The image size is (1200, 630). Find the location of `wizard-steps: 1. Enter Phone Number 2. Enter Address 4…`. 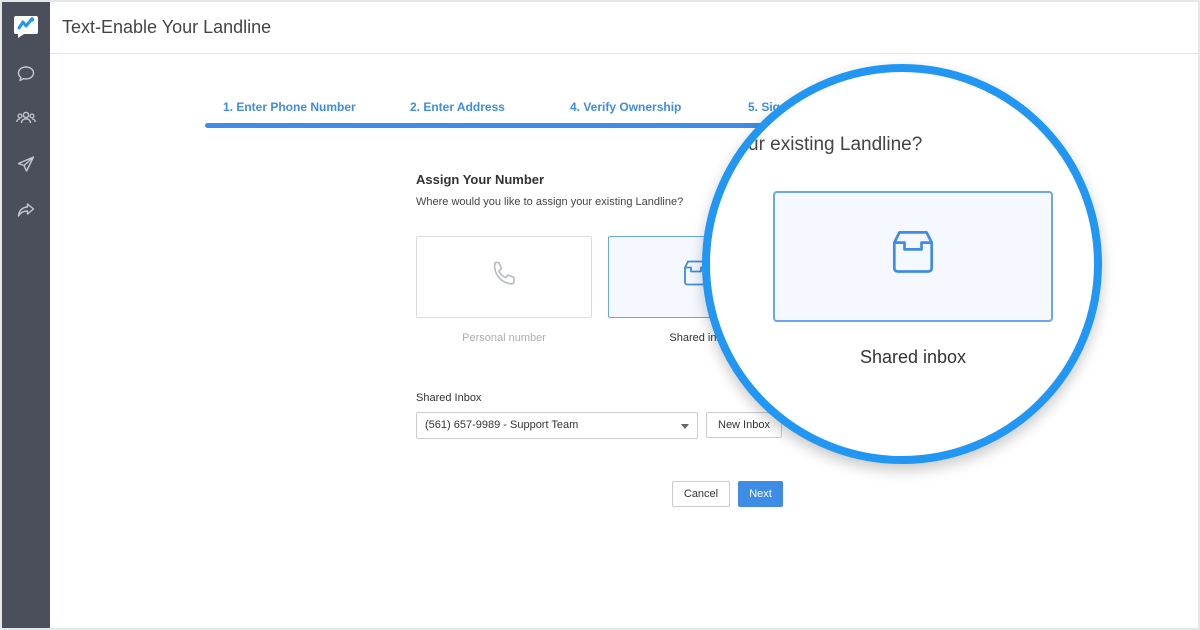

wizard-steps: 1. Enter Phone Number 2. Enter Address 4… is located at coordinates (505, 110).